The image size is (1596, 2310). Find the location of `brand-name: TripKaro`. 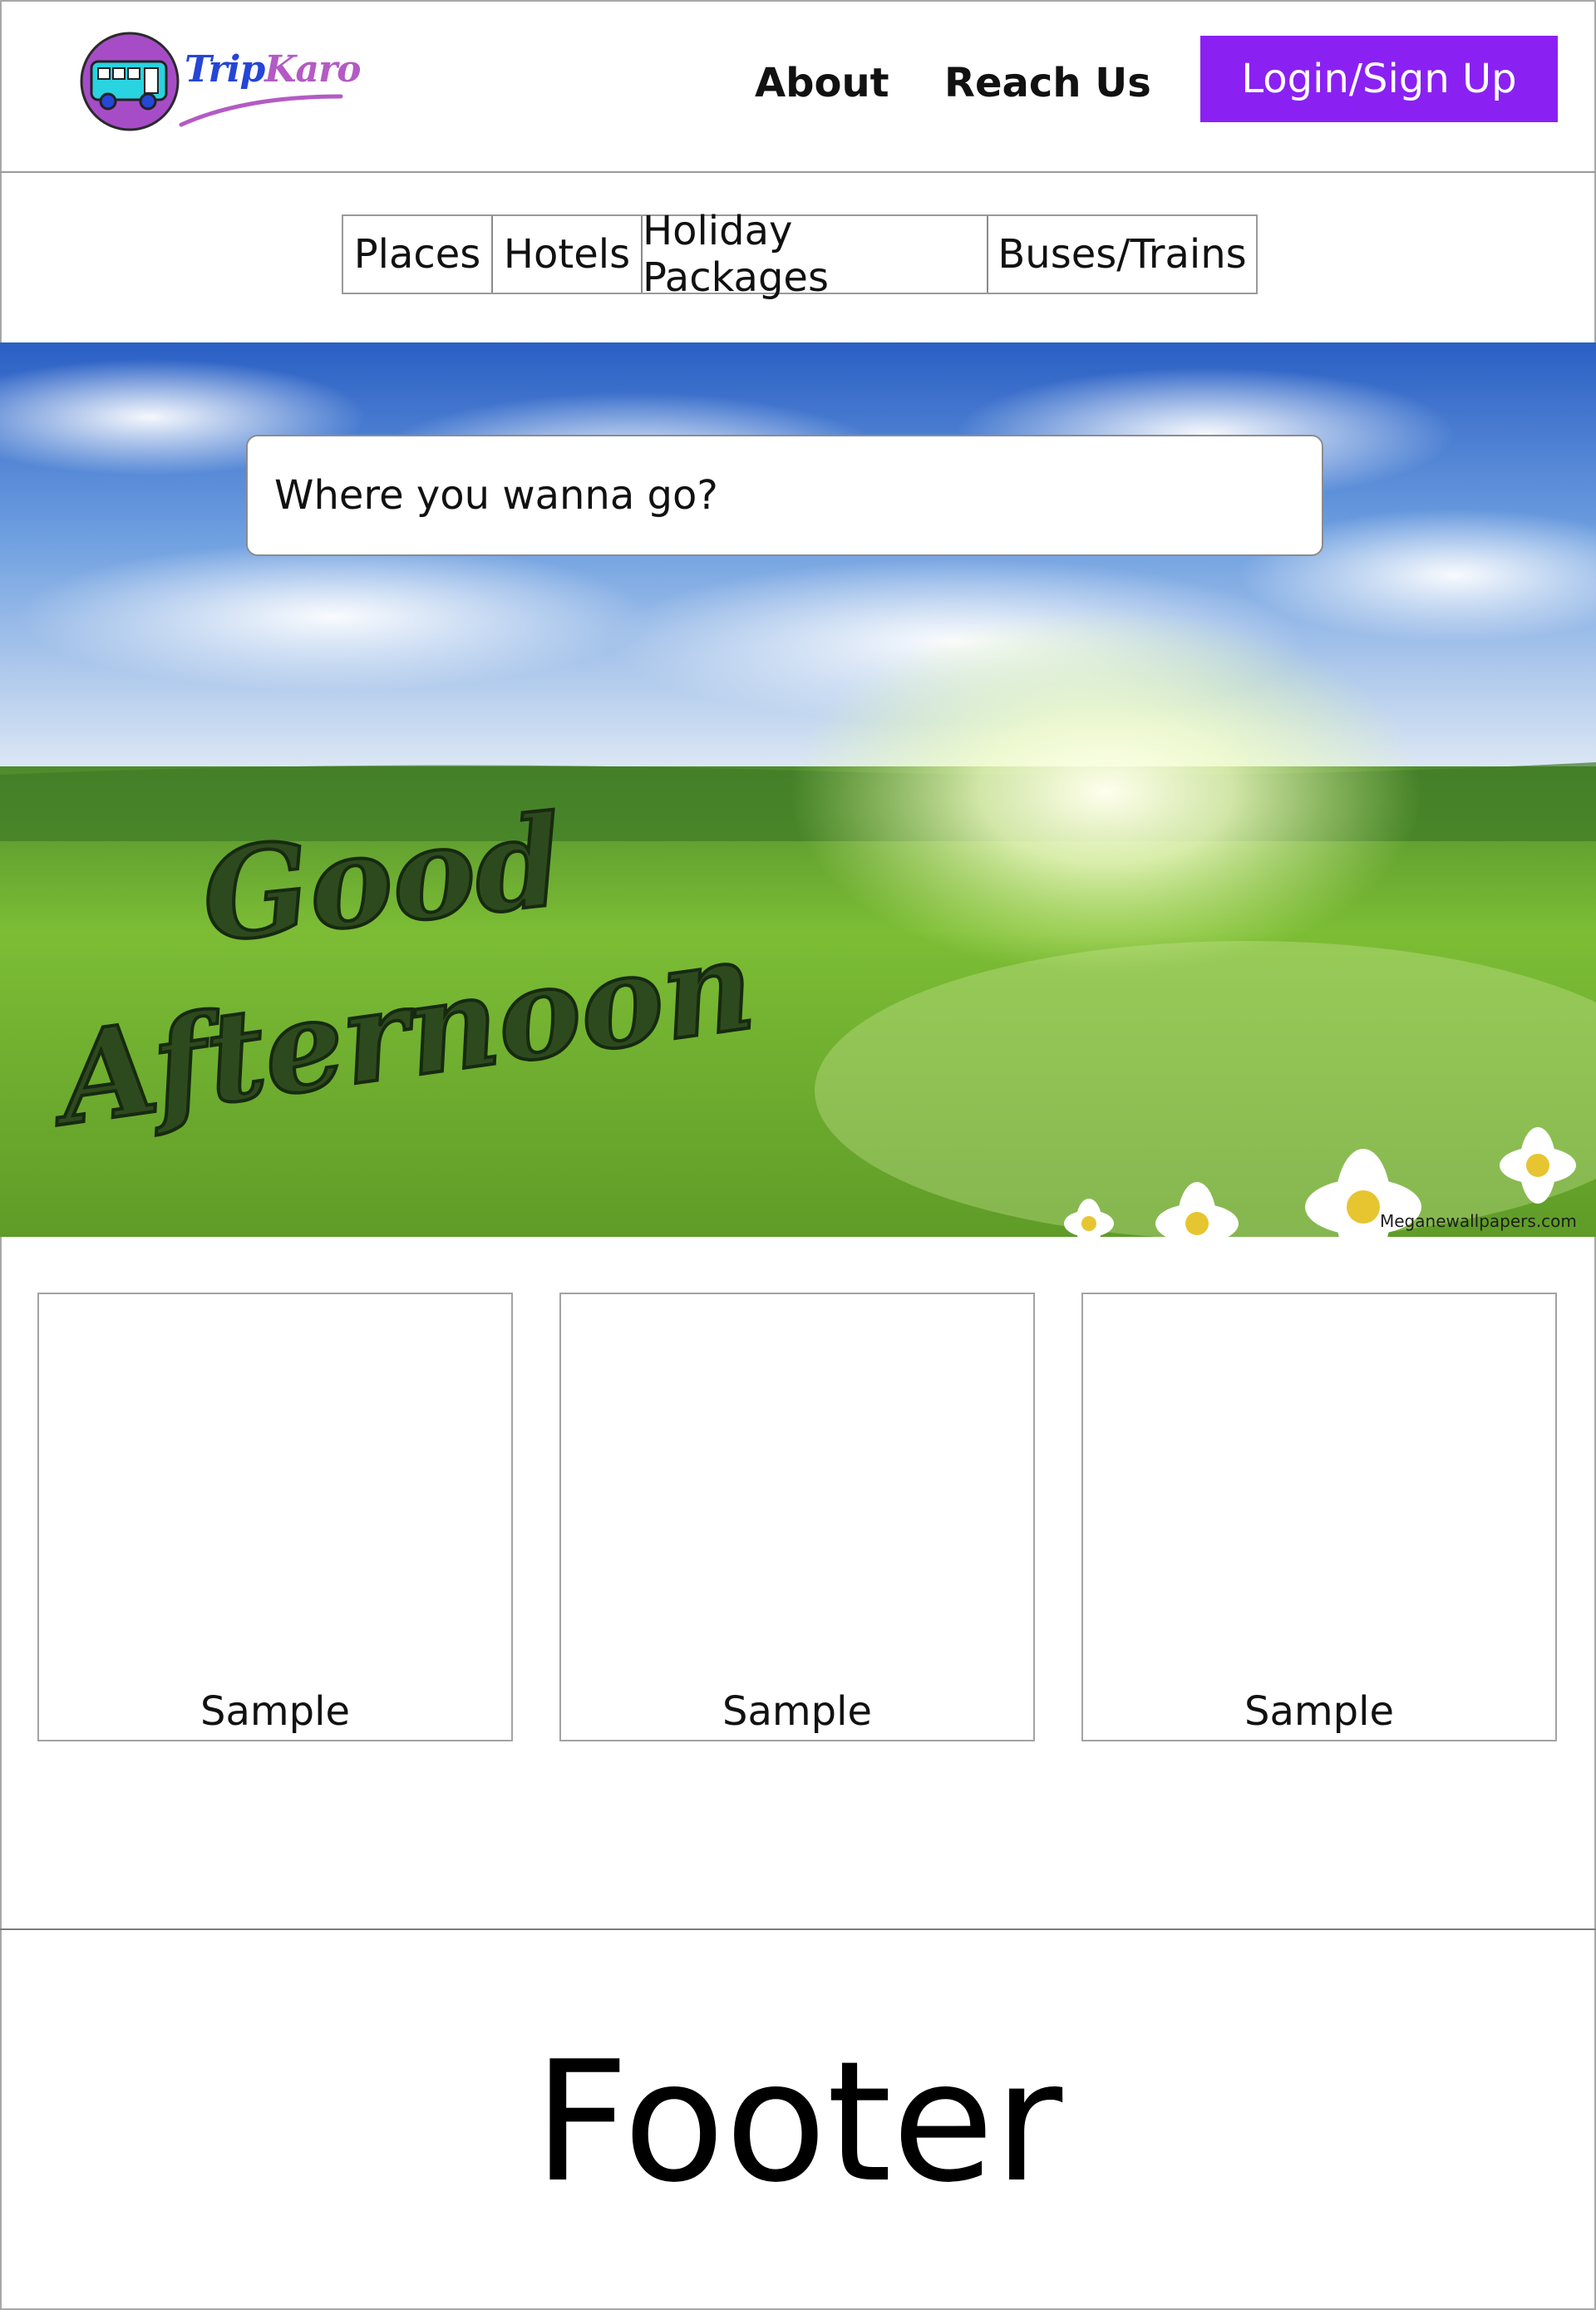

brand-name: TripKaro is located at coordinates (273, 70).